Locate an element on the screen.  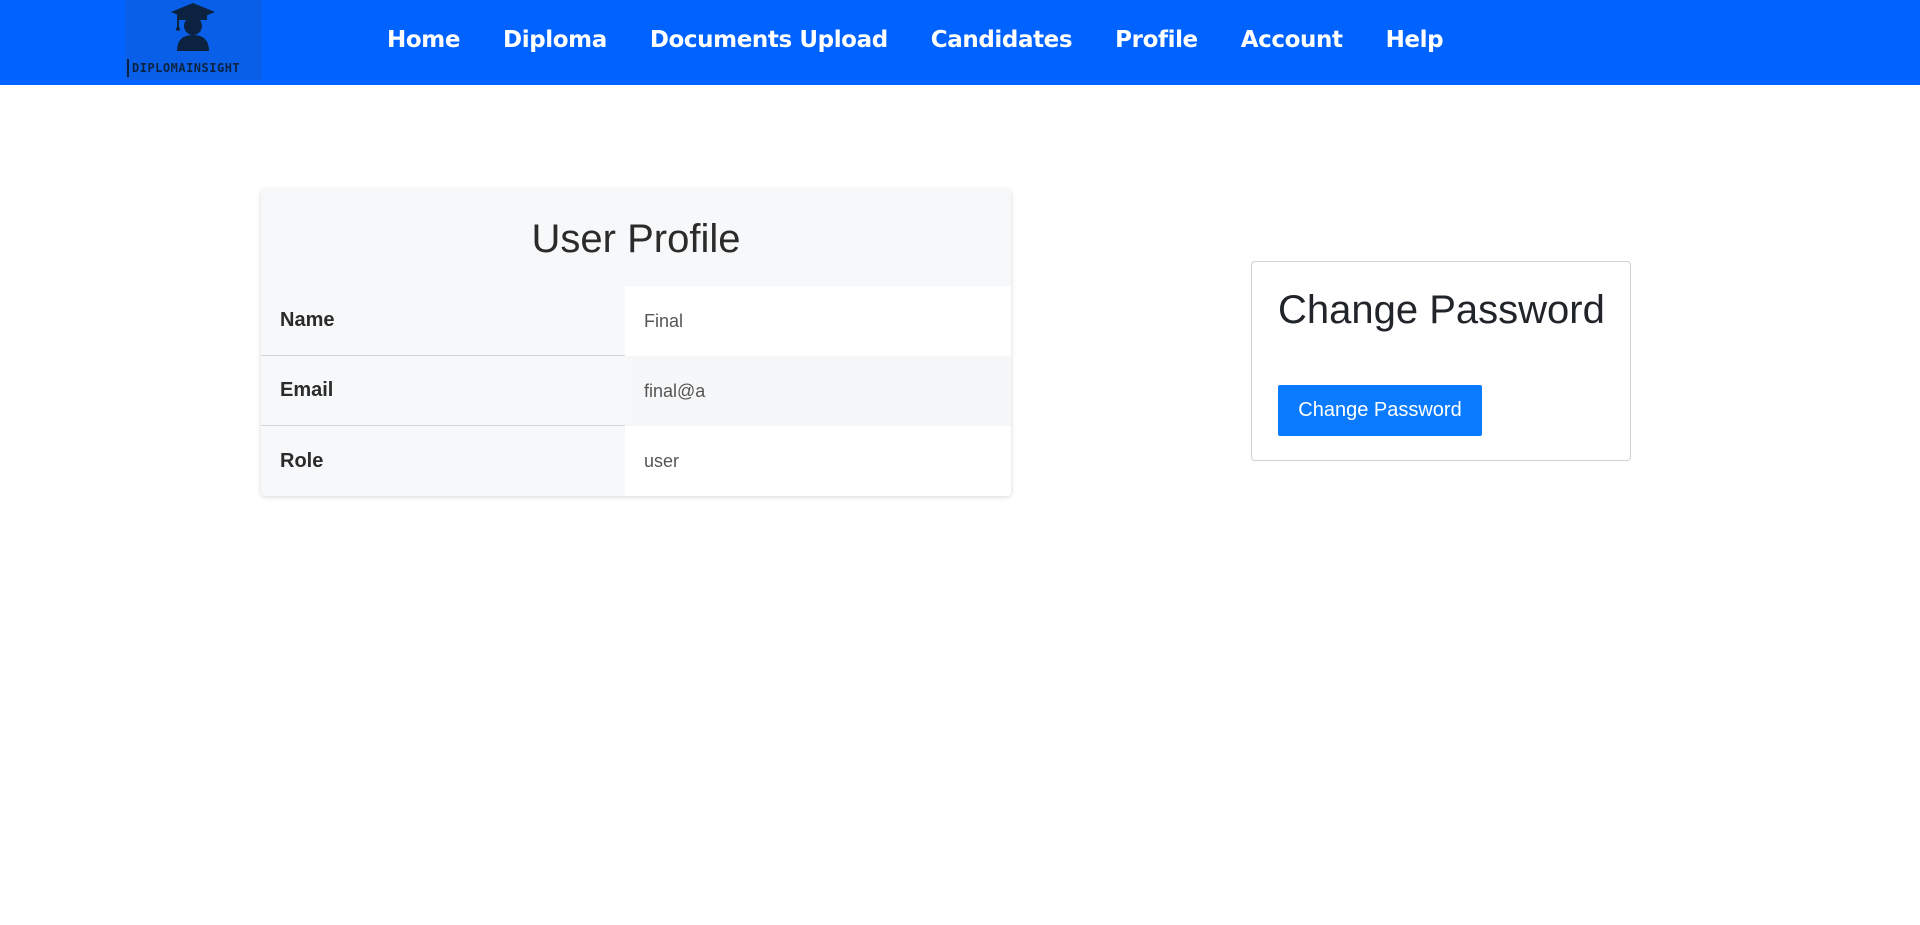
profile-row-email: Email final@a is located at coordinates (636, 391).